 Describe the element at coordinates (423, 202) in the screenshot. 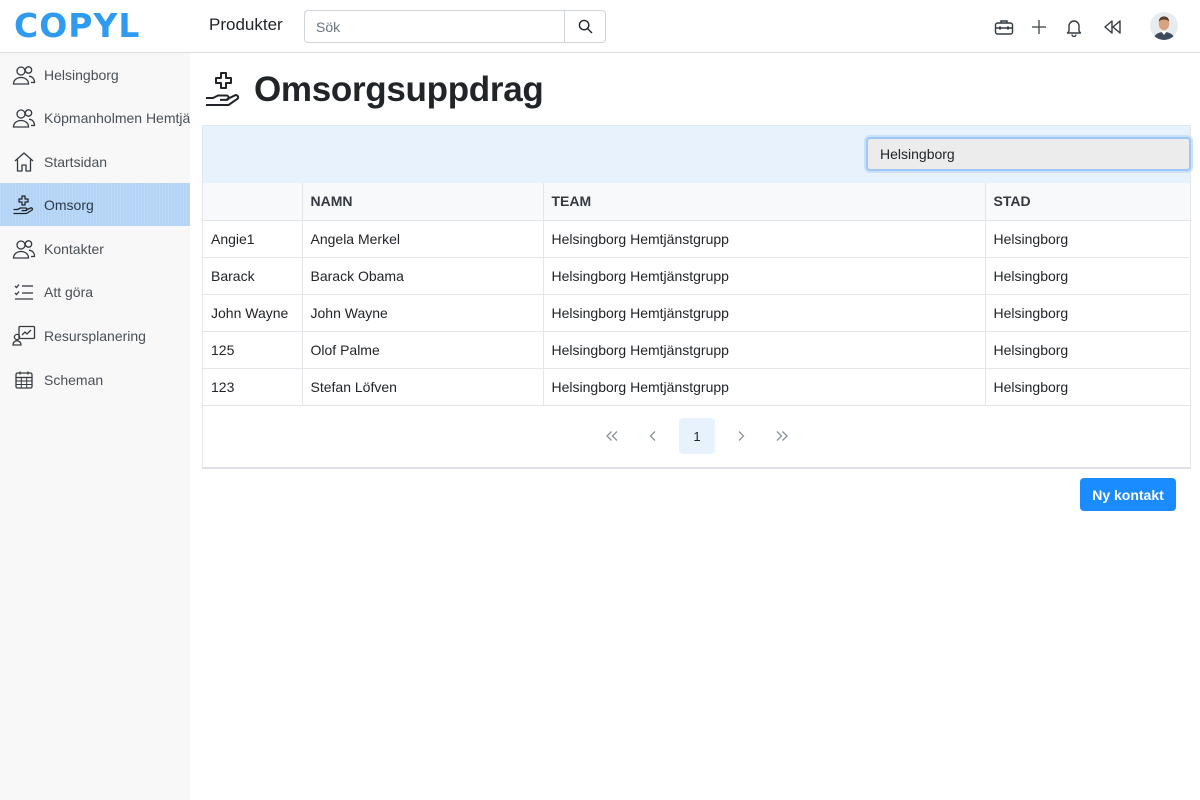

I see `column-header-namn: NAMN` at that location.